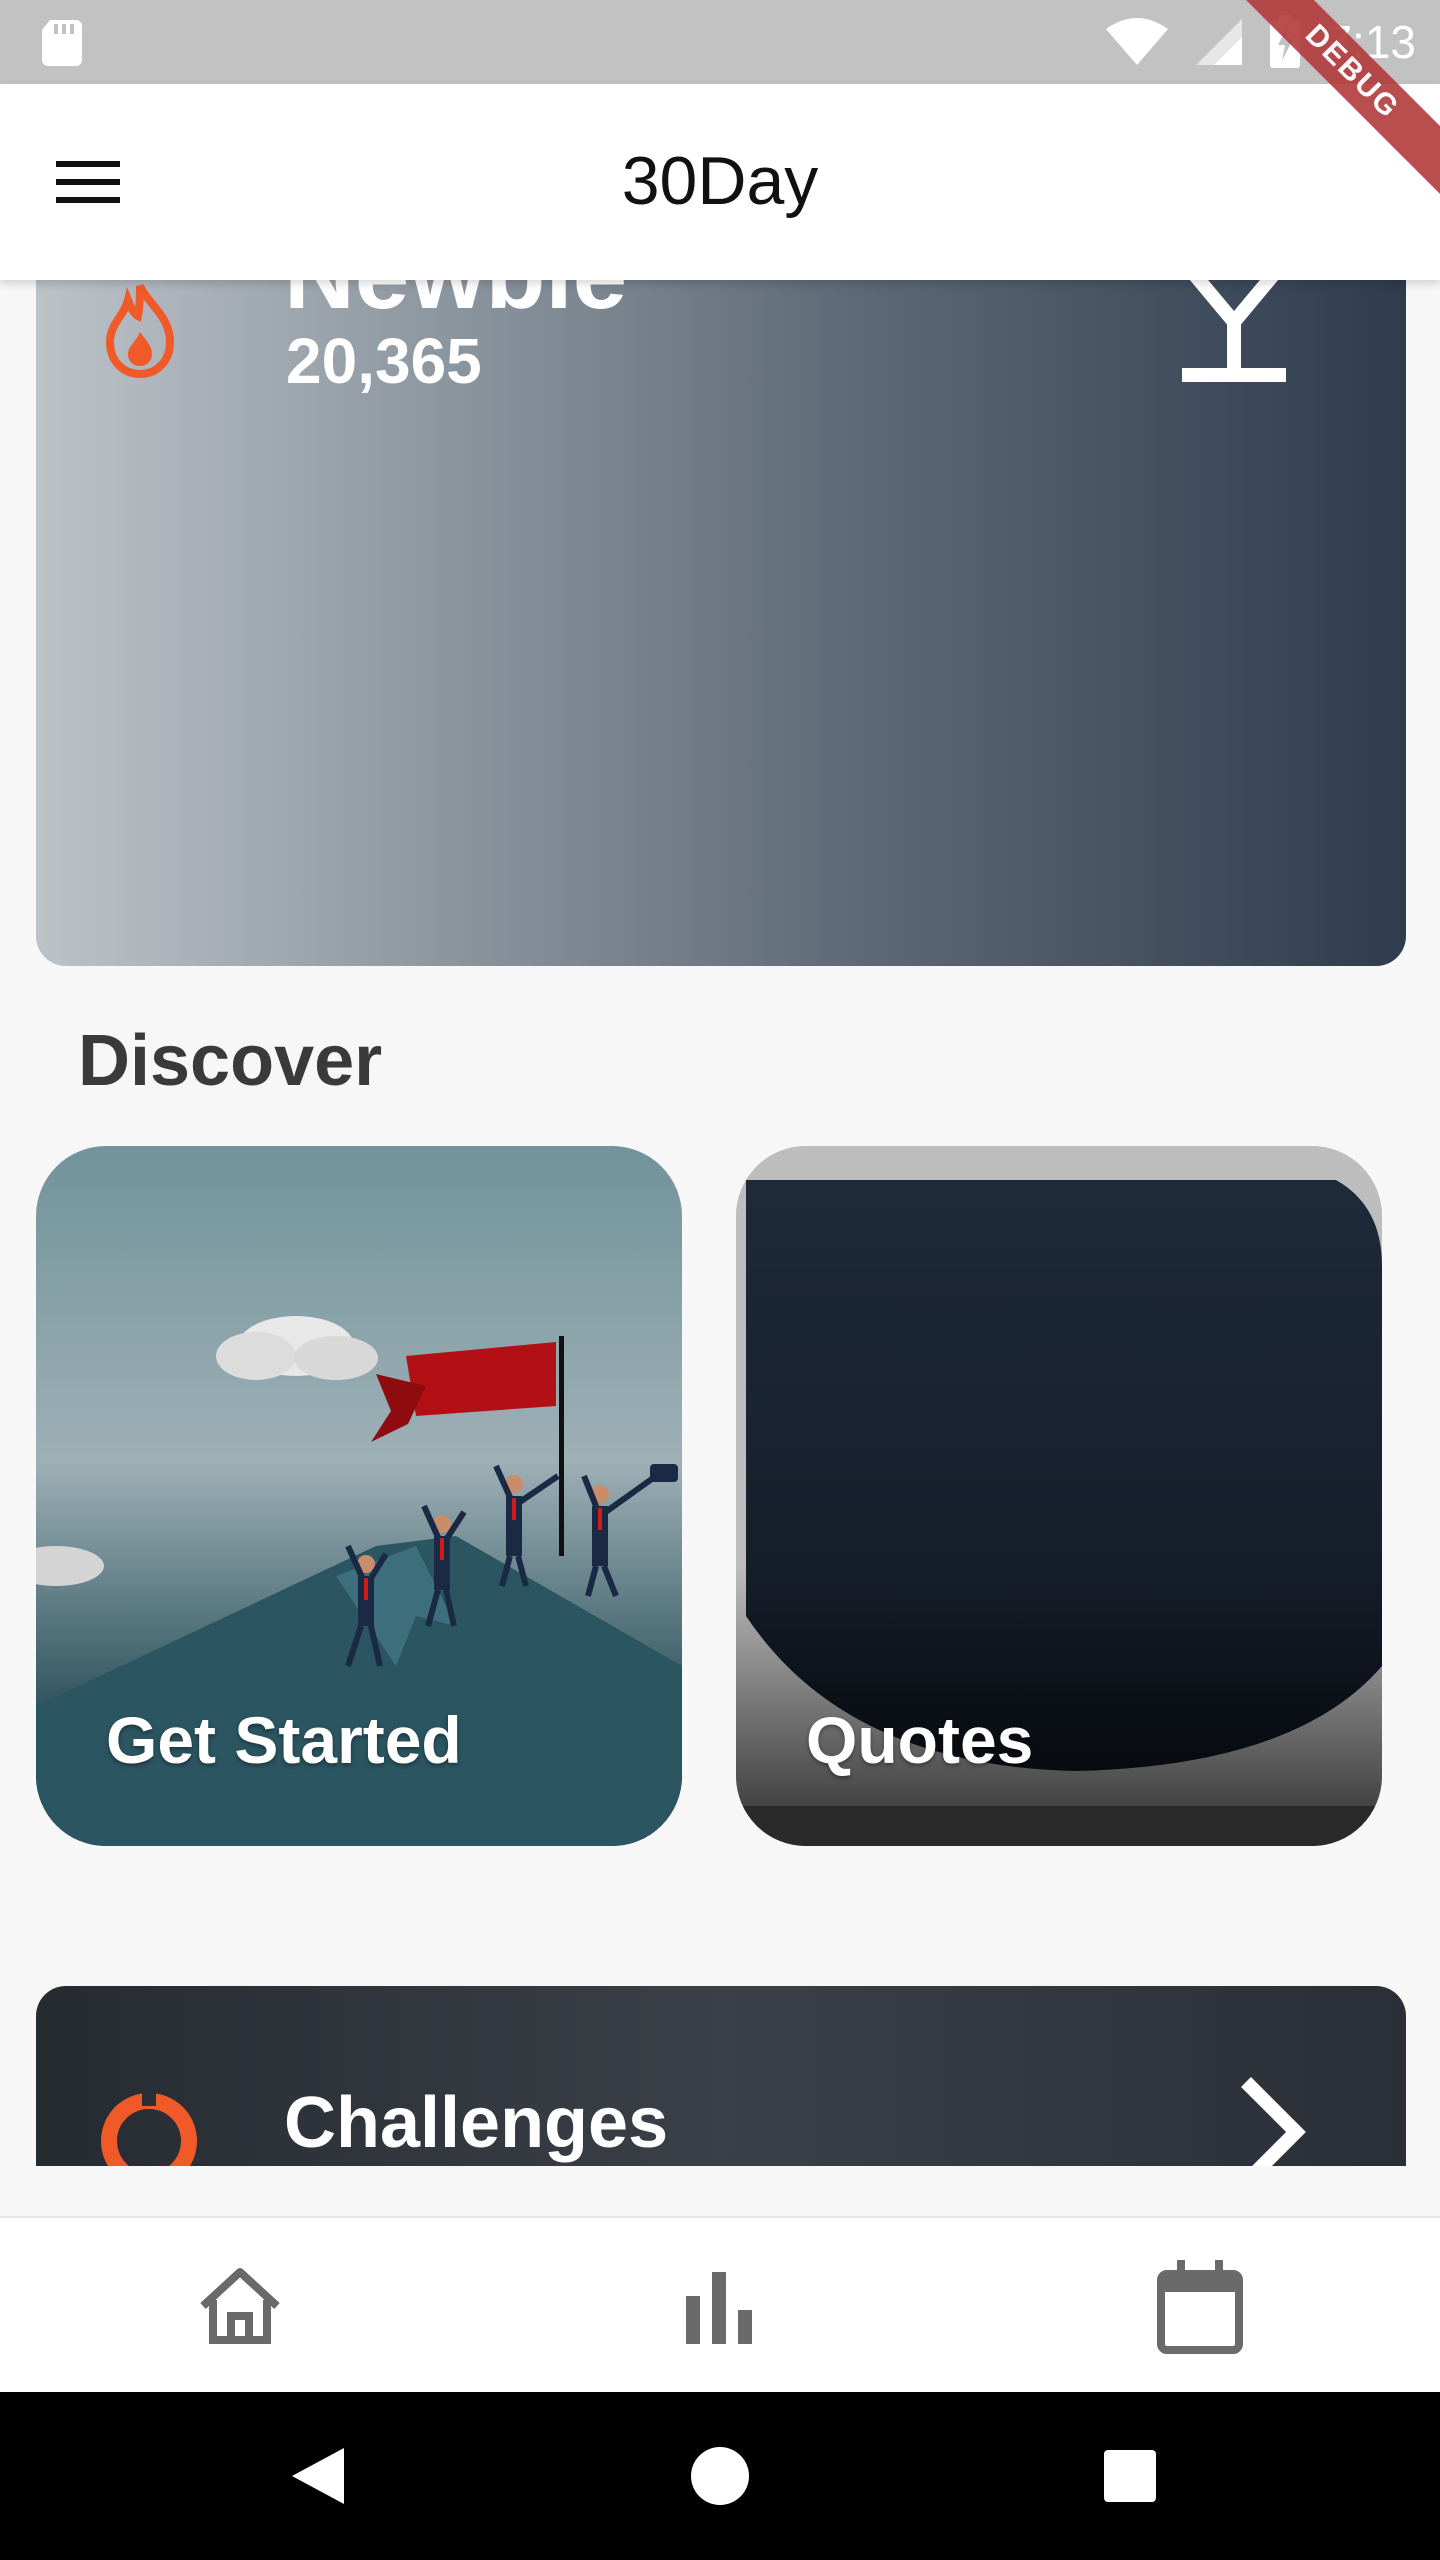  I want to click on chevron-right-icon, so click(1273, 2121).